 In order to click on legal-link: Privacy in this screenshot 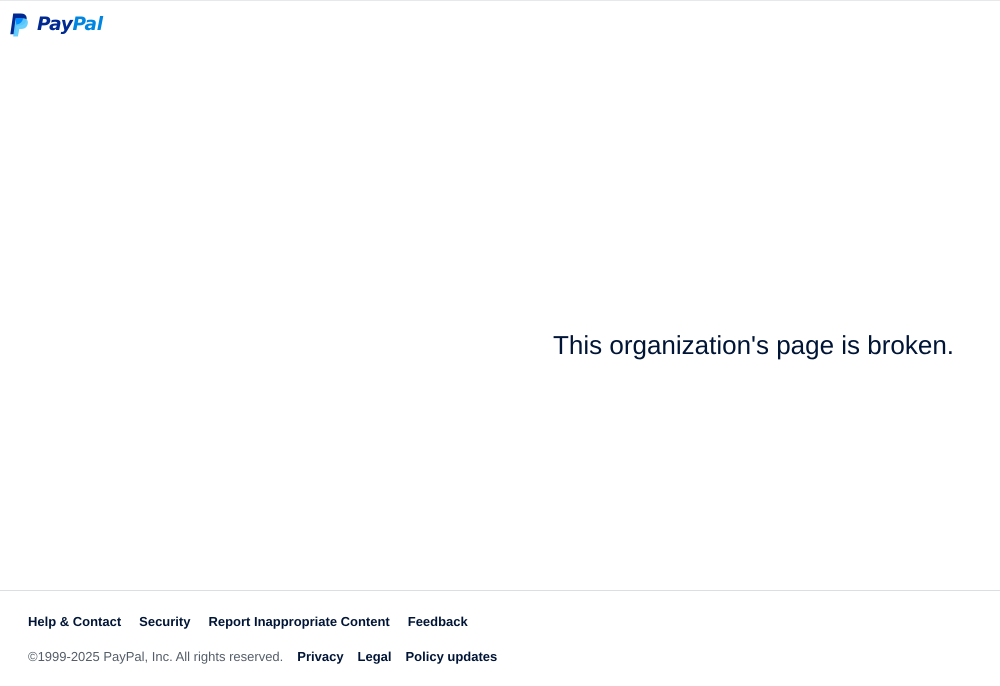, I will do `click(320, 657)`.